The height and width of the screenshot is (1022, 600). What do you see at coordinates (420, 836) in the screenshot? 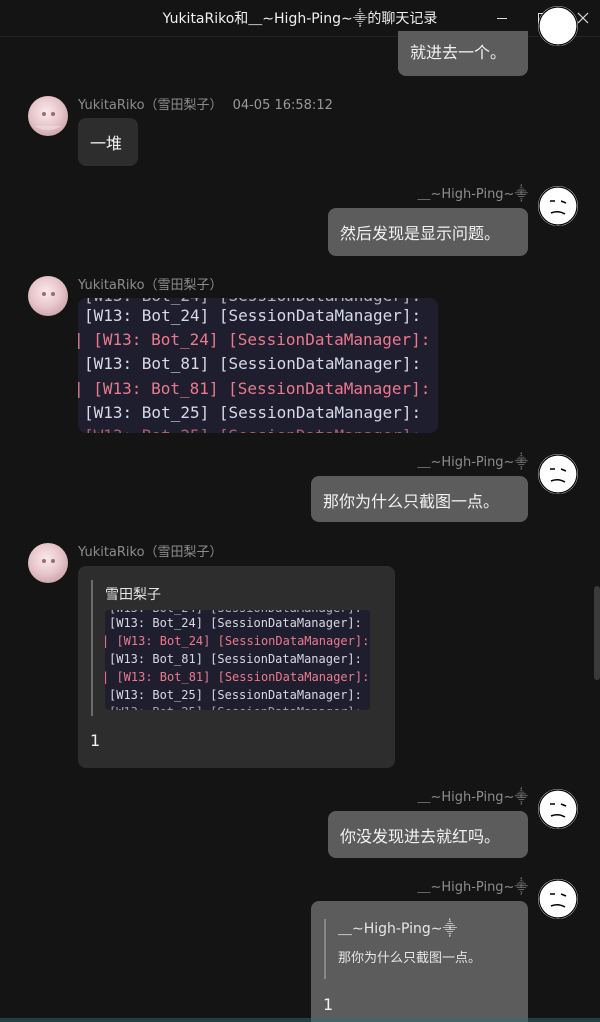
I see `message-text: 你没发现进去就红吗。` at bounding box center [420, 836].